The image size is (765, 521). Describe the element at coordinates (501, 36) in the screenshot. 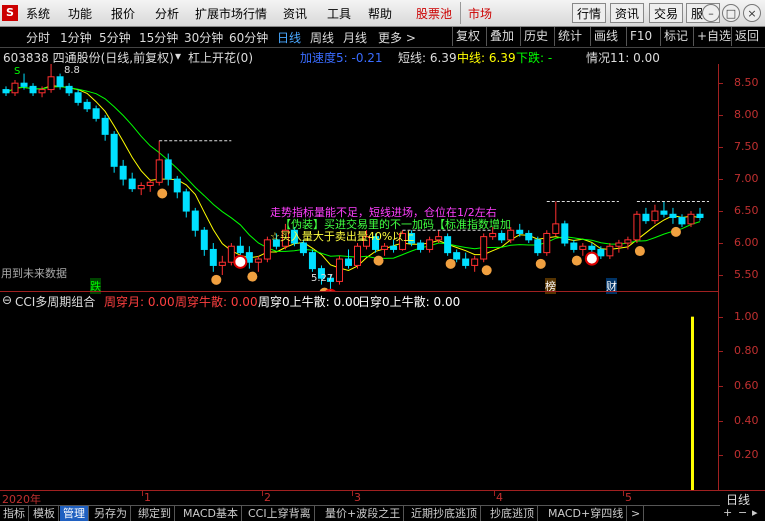

I see `toolbar-button-1: 叠加` at that location.